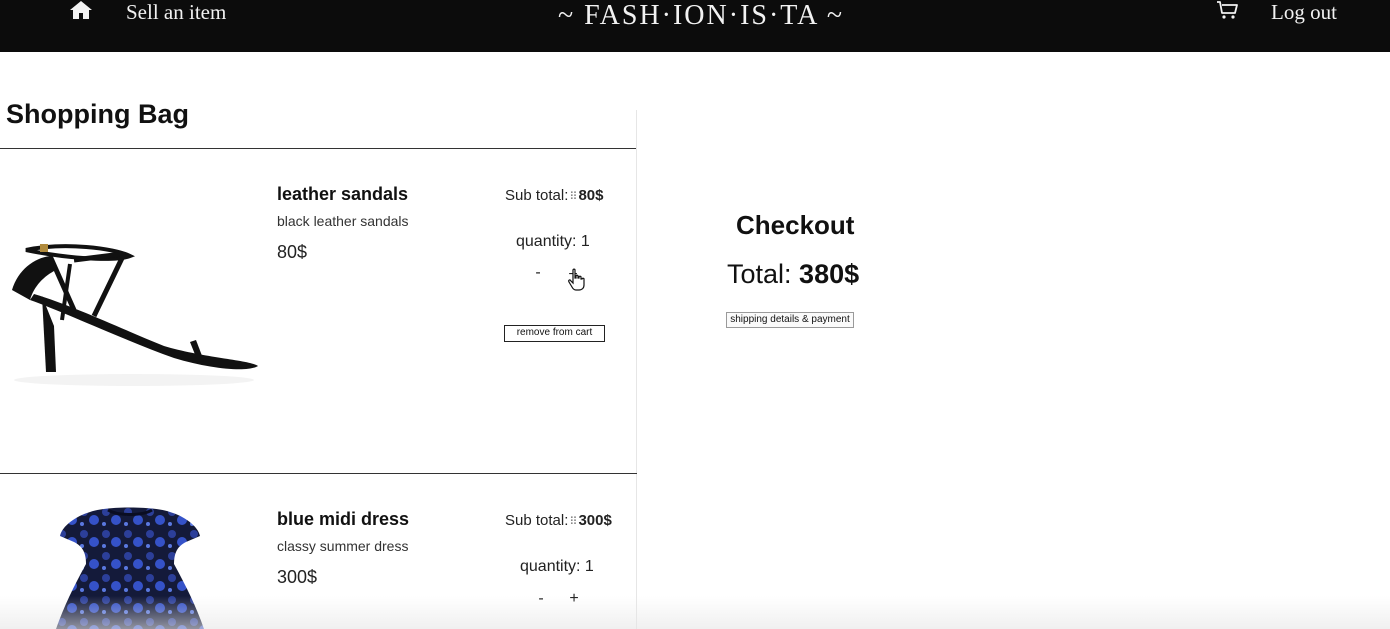 This screenshot has width=1390, height=629. I want to click on sell-item-link: Sell an item, so click(176, 12).